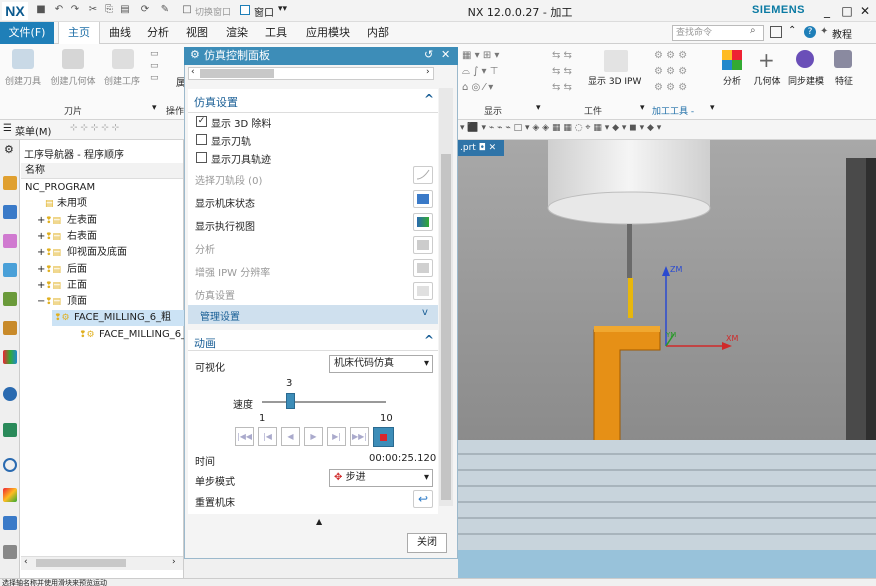  Describe the element at coordinates (10, 465) in the screenshot. I see `clock-icon` at that location.